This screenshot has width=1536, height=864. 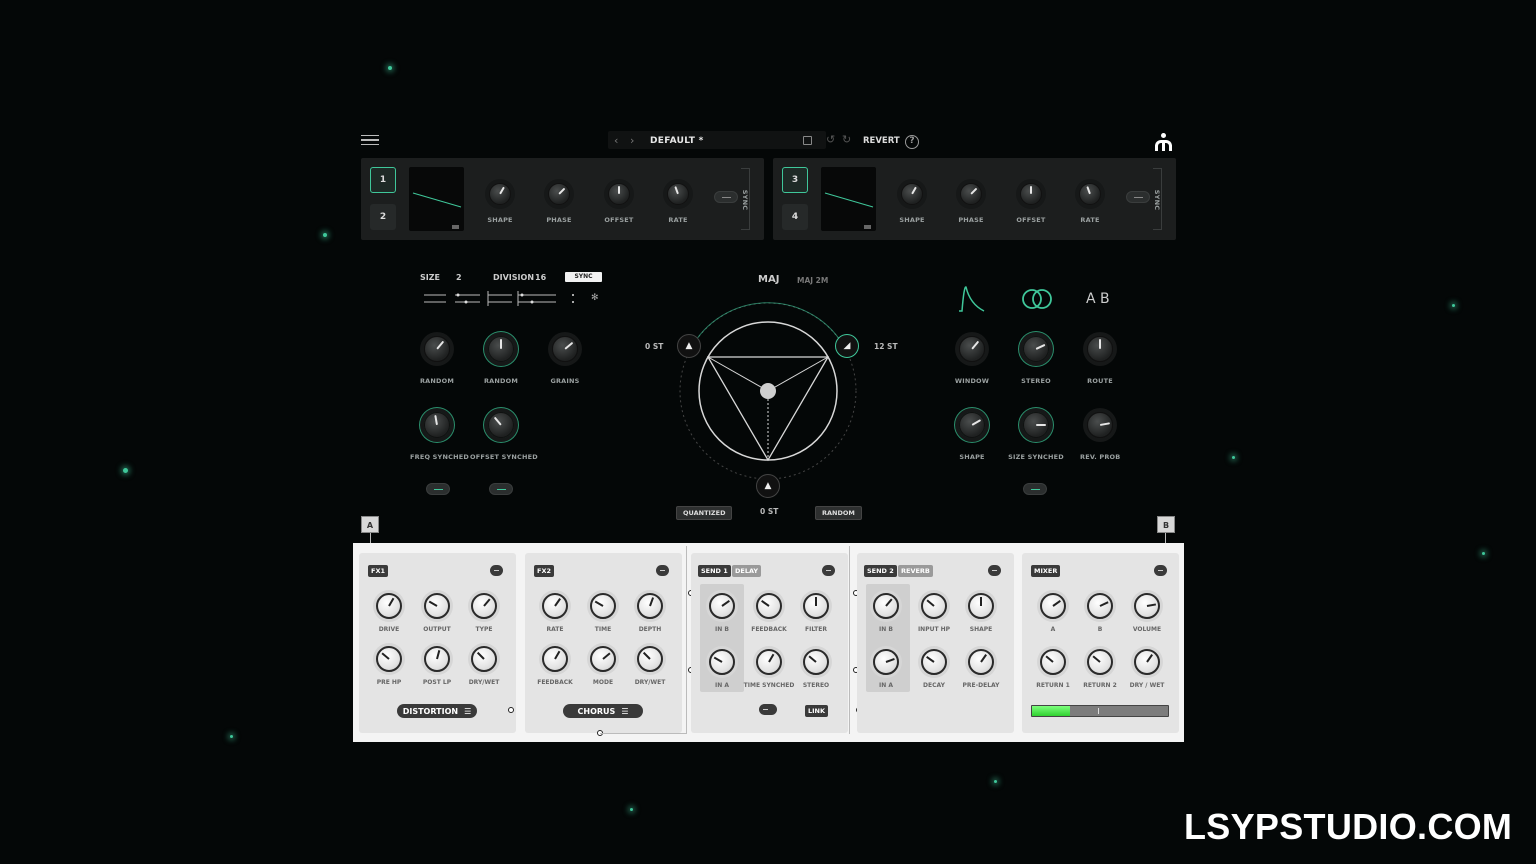 What do you see at coordinates (768, 486) in the screenshot?
I see `pitch-bottom-handle: ▲` at bounding box center [768, 486].